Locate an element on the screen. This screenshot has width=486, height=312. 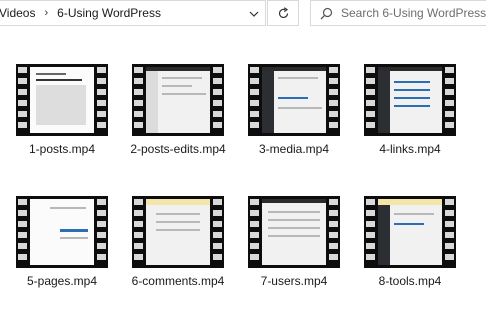
address-bar: Videos › 6-Using WordPress is located at coordinates (133, 13).